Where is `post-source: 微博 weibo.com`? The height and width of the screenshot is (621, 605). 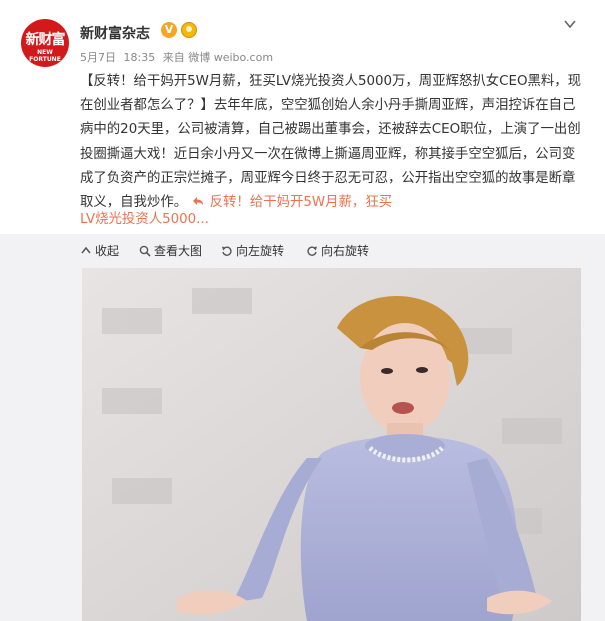
post-source: 微博 weibo.com is located at coordinates (230, 57).